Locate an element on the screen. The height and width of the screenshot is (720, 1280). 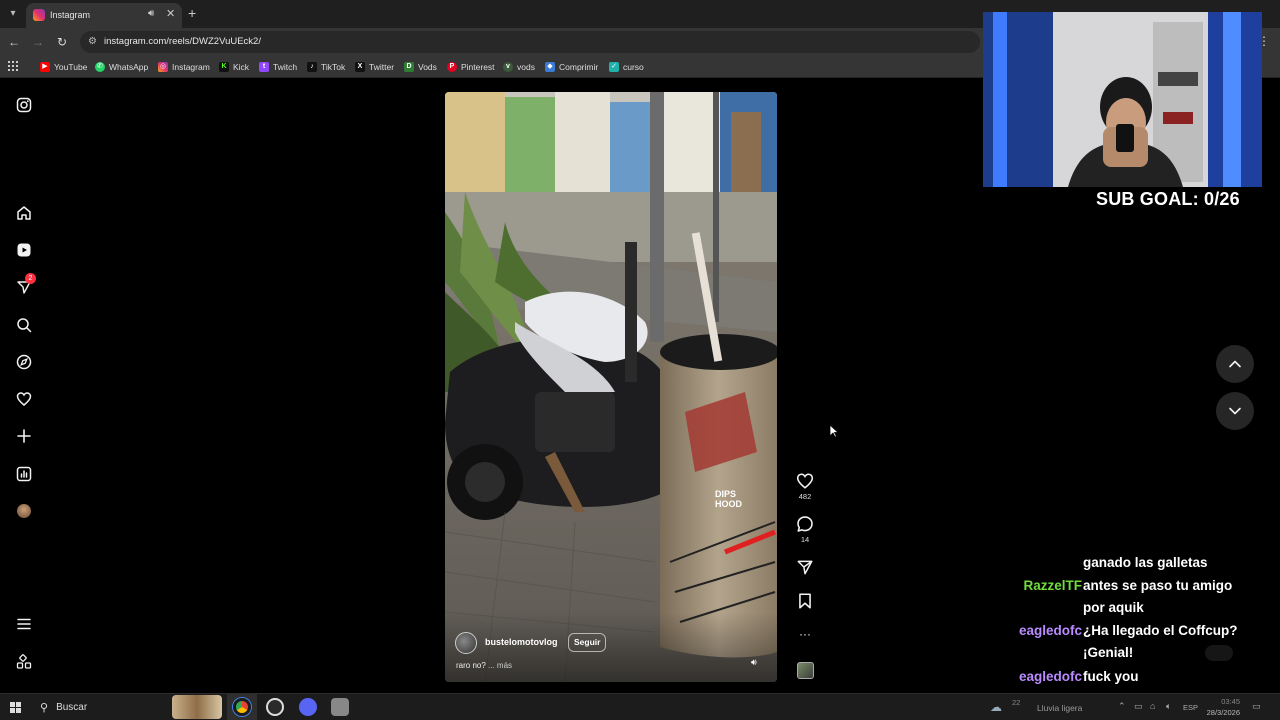
bookmark-tiktok: ♪ TikTok is located at coordinates (326, 67).